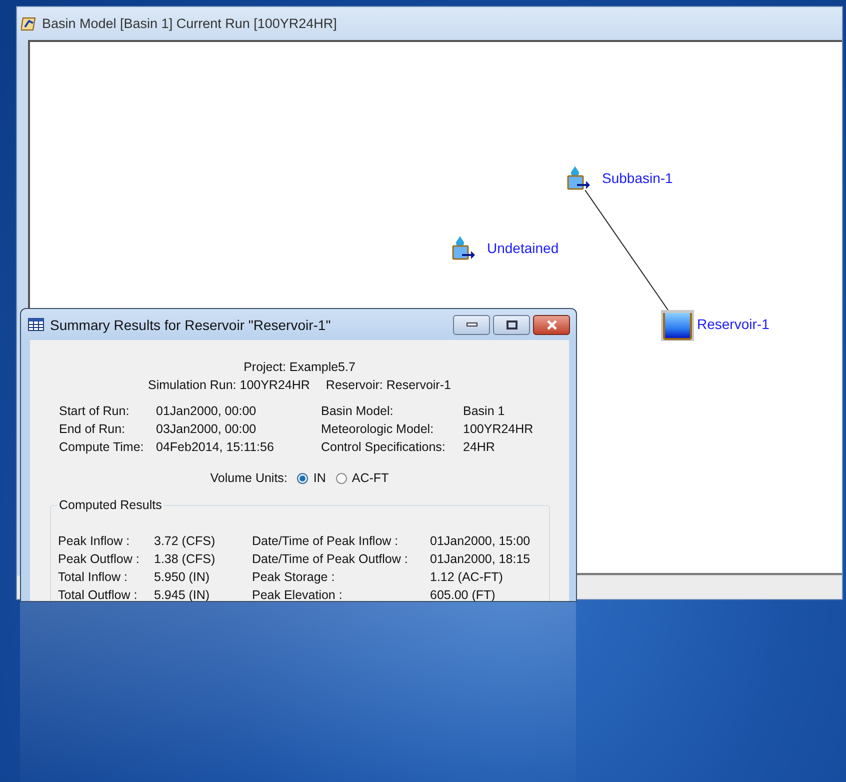 The height and width of the screenshot is (782, 846). Describe the element at coordinates (36, 324) in the screenshot. I see `table-icon` at that location.